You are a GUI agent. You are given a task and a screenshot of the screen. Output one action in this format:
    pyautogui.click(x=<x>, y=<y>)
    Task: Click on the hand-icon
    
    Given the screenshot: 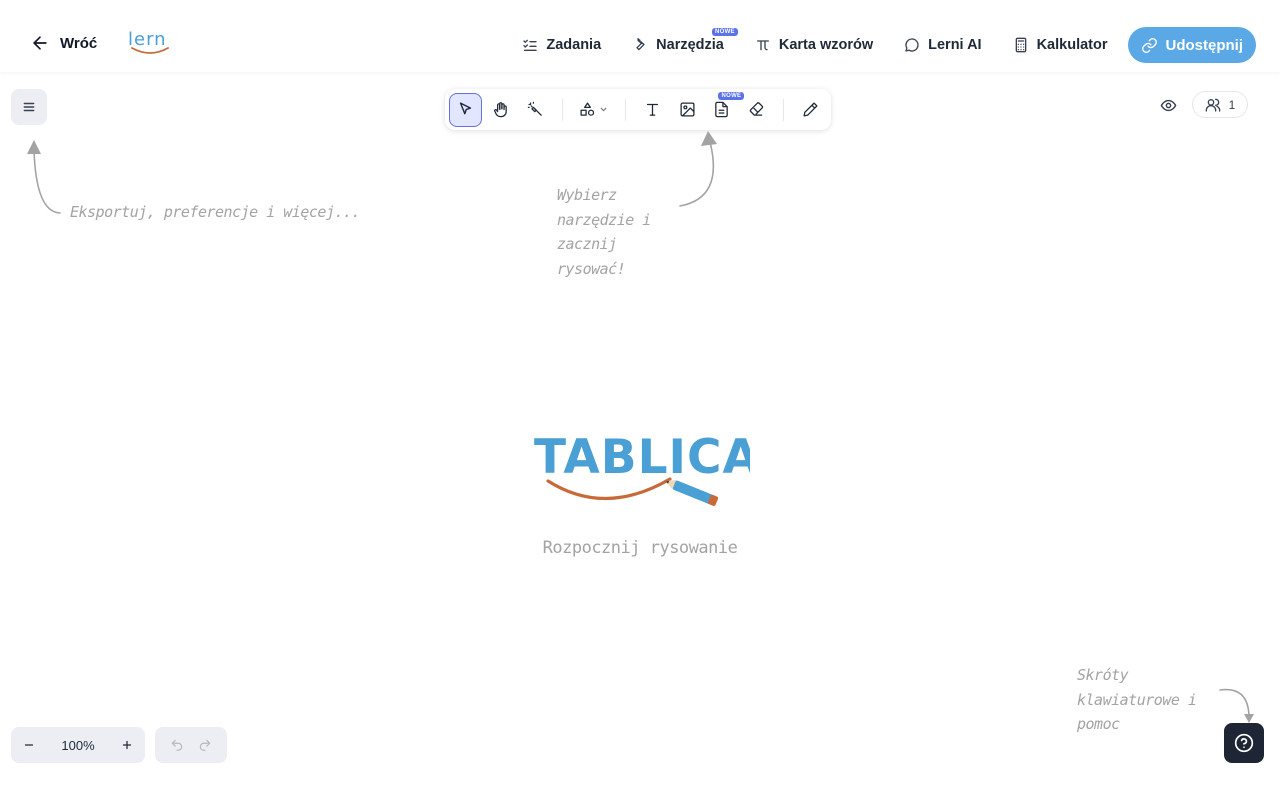 What is the action you would take?
    pyautogui.click(x=500, y=110)
    